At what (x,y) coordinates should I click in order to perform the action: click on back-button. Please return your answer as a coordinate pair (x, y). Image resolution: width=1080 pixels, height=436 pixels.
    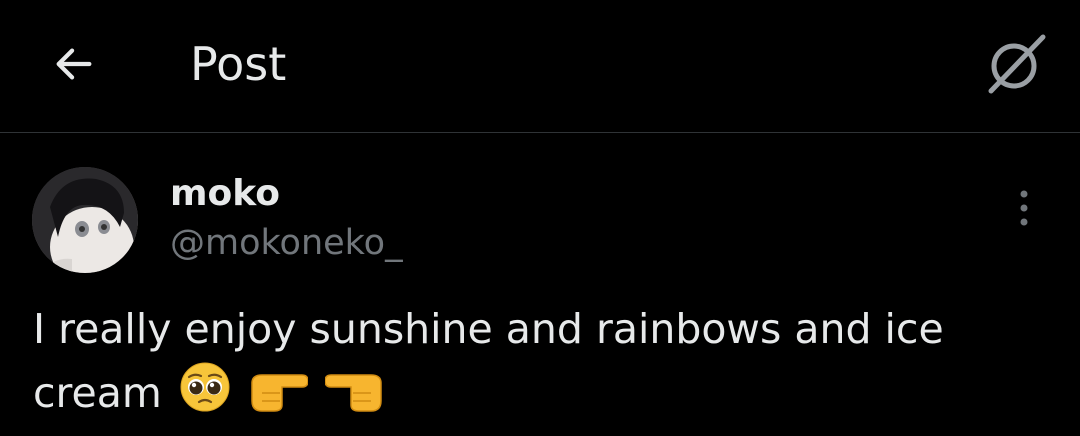
    Looking at the image, I should click on (74, 64).